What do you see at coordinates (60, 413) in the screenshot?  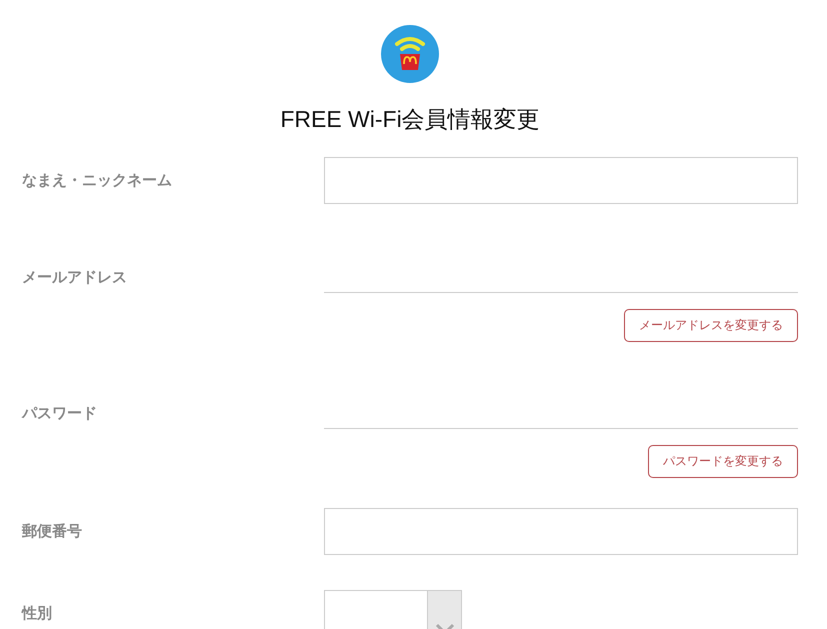 I see `field-label: パスワード` at bounding box center [60, 413].